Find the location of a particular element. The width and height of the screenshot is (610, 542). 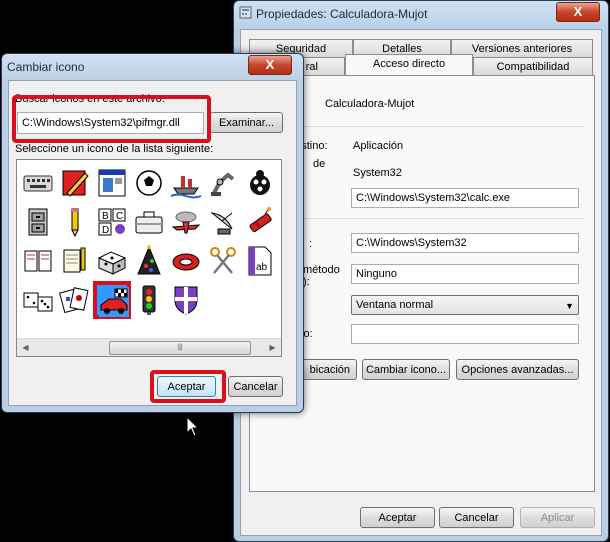

mouse-cursor-icon is located at coordinates (193, 426).